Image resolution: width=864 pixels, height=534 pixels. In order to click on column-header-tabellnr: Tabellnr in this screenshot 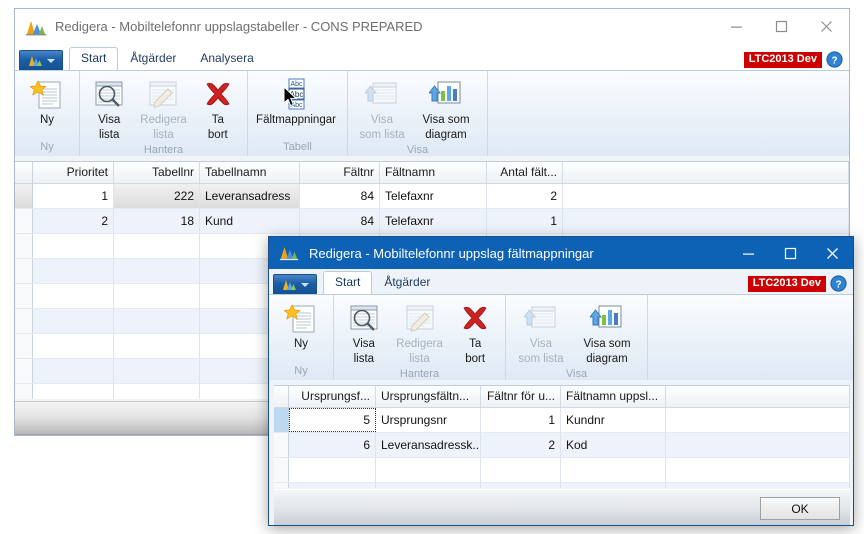, I will do `click(157, 172)`.